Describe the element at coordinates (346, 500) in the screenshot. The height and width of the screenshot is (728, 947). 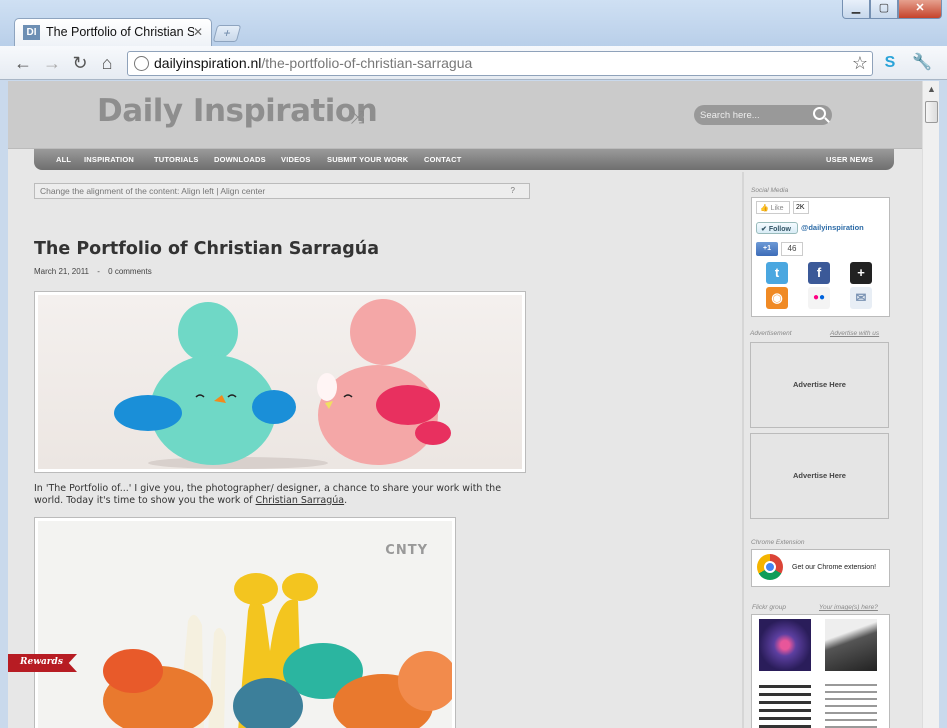
I see `post-text-after: .` at that location.